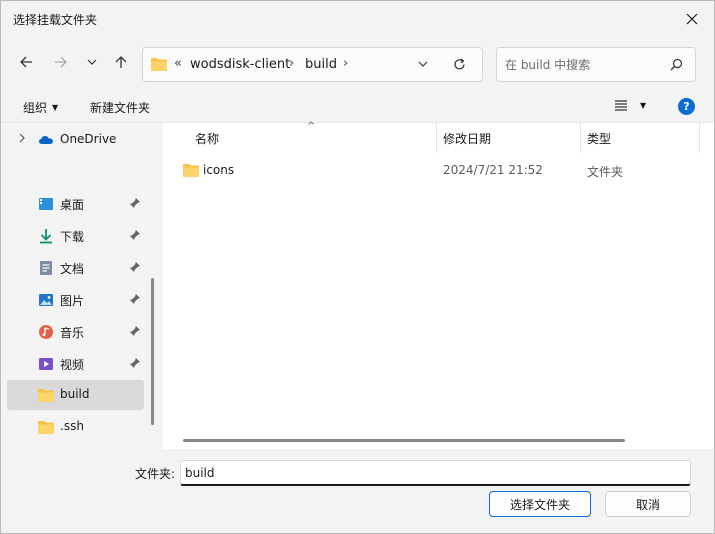  I want to click on arrow-right-icon, so click(61, 62).